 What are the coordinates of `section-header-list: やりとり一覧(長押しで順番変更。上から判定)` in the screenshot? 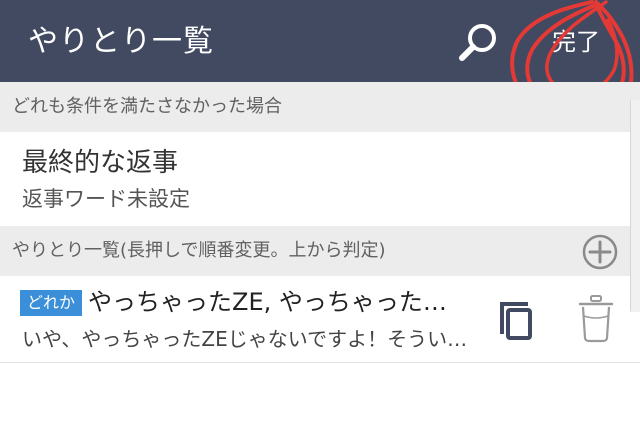 It's located at (320, 251).